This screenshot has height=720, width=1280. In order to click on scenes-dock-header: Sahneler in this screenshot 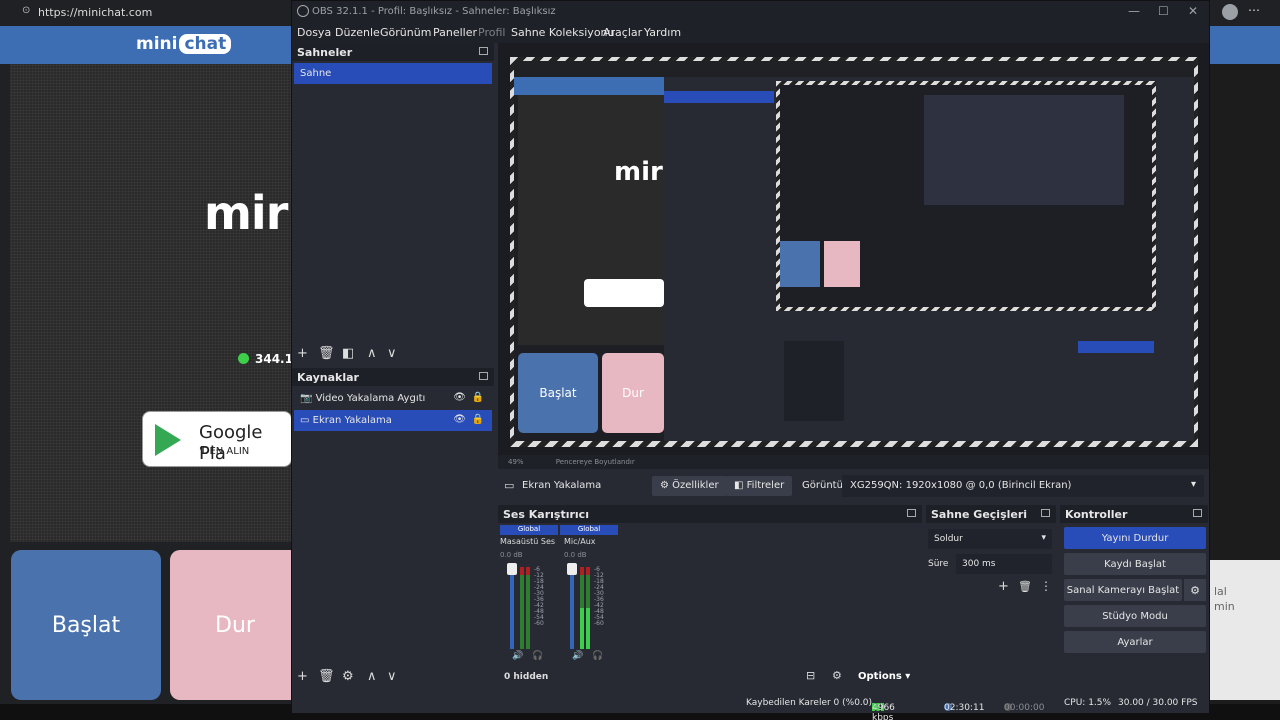, I will do `click(393, 52)`.